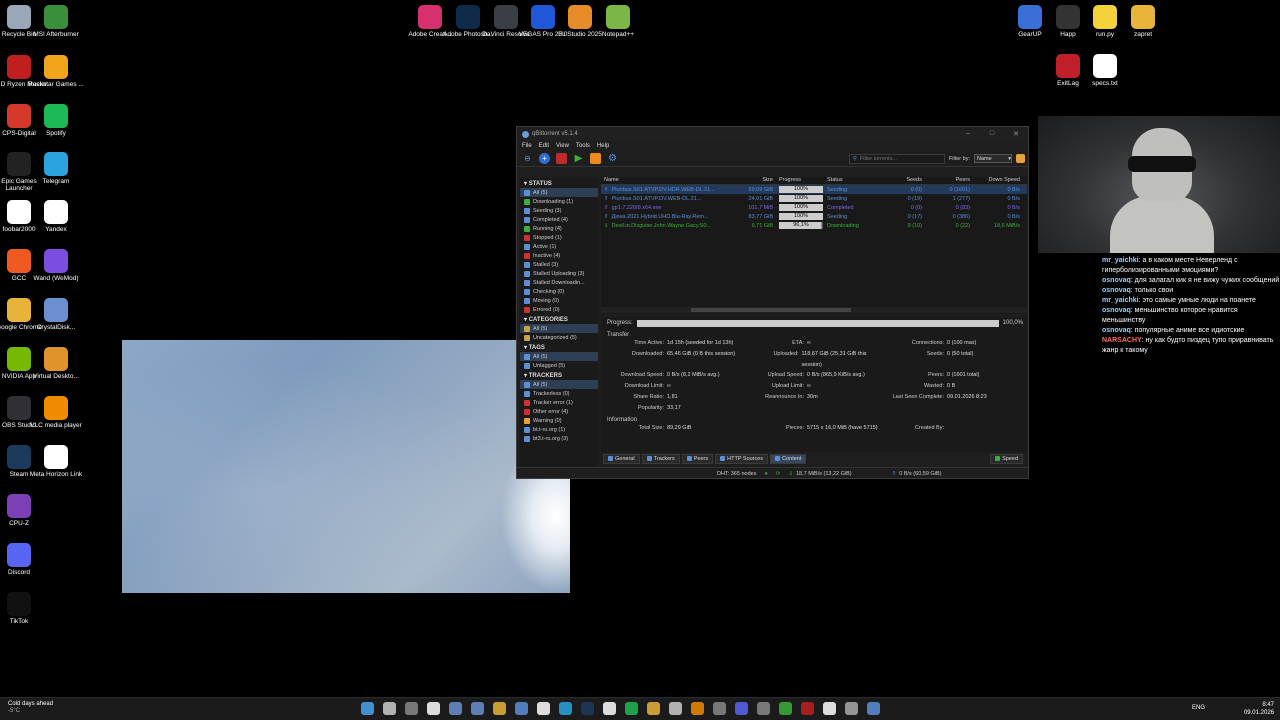 Image resolution: width=1280 pixels, height=720 pixels. I want to click on status-filter-item: Inactive (4), so click(559, 255).